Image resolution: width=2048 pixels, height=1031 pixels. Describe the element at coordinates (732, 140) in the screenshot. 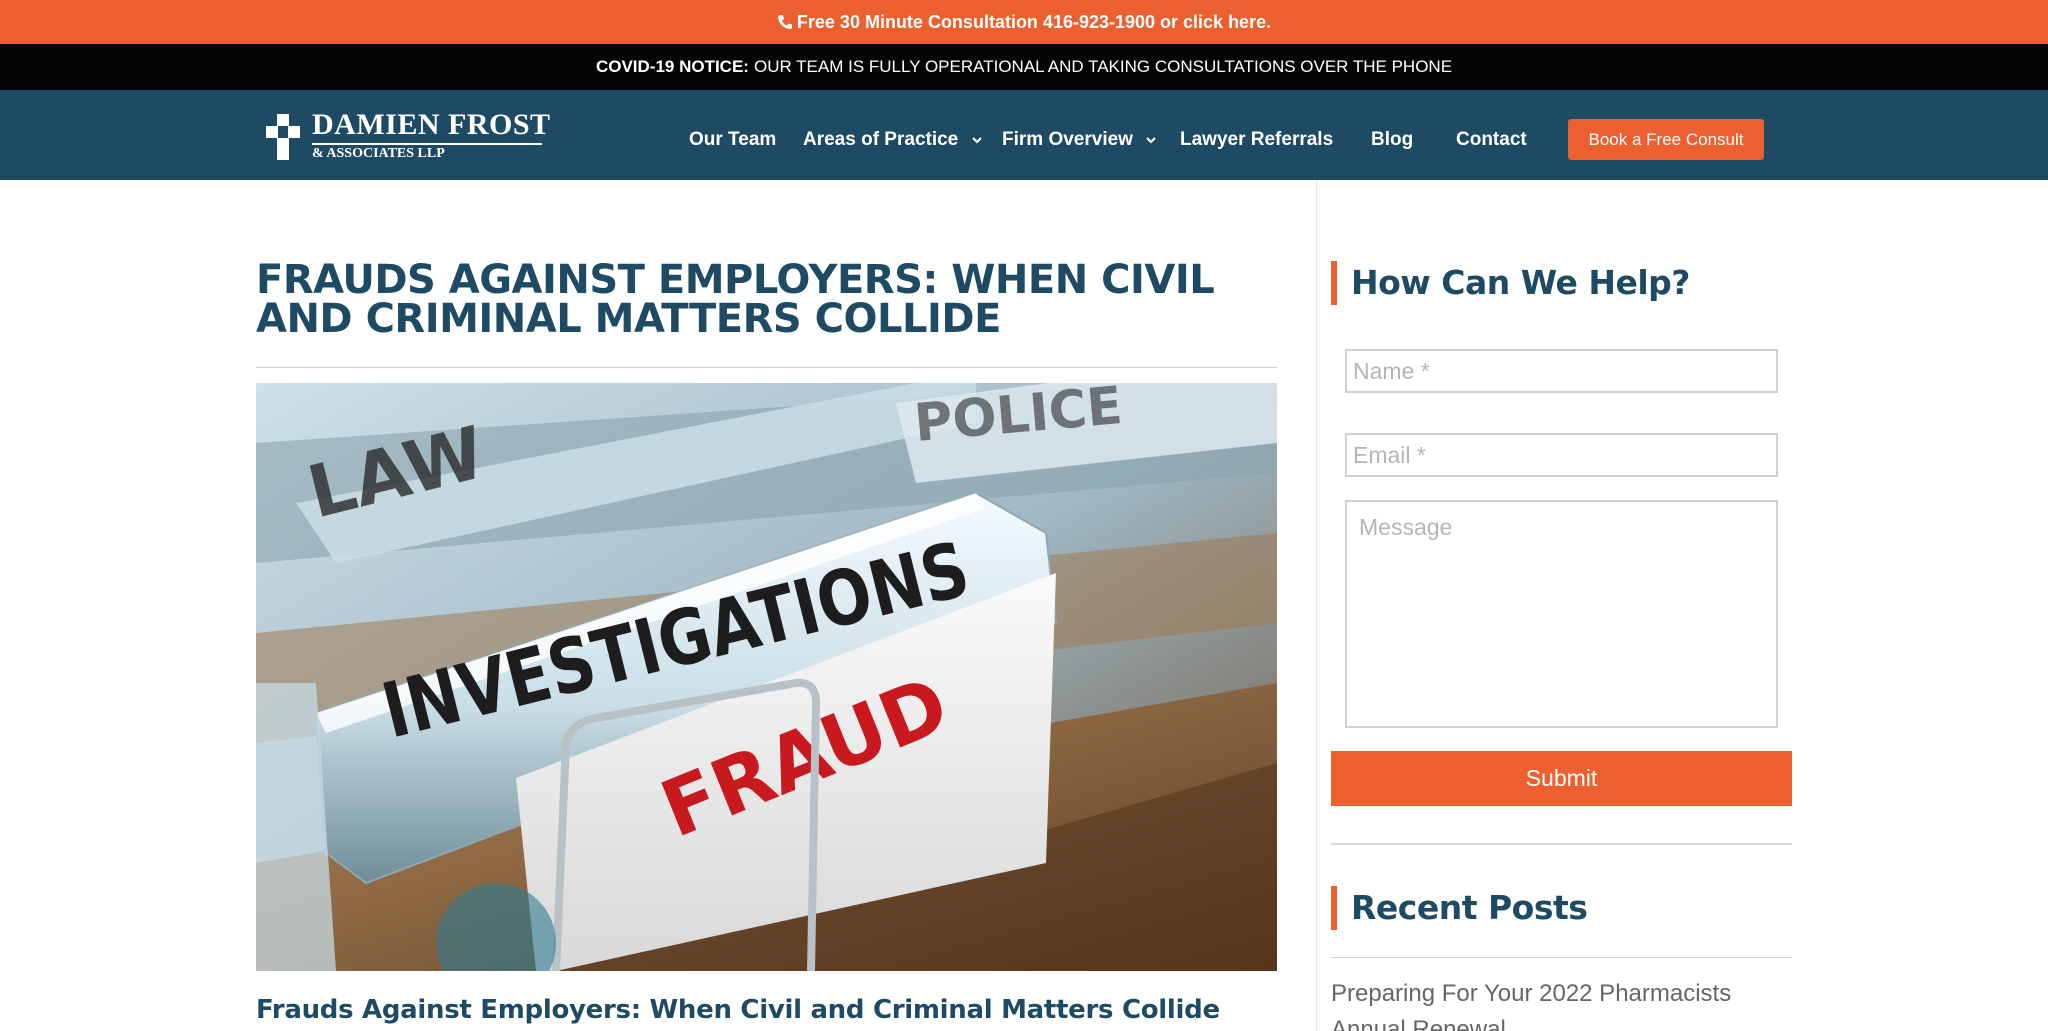

I see `nav-our-team: Our Team` at that location.